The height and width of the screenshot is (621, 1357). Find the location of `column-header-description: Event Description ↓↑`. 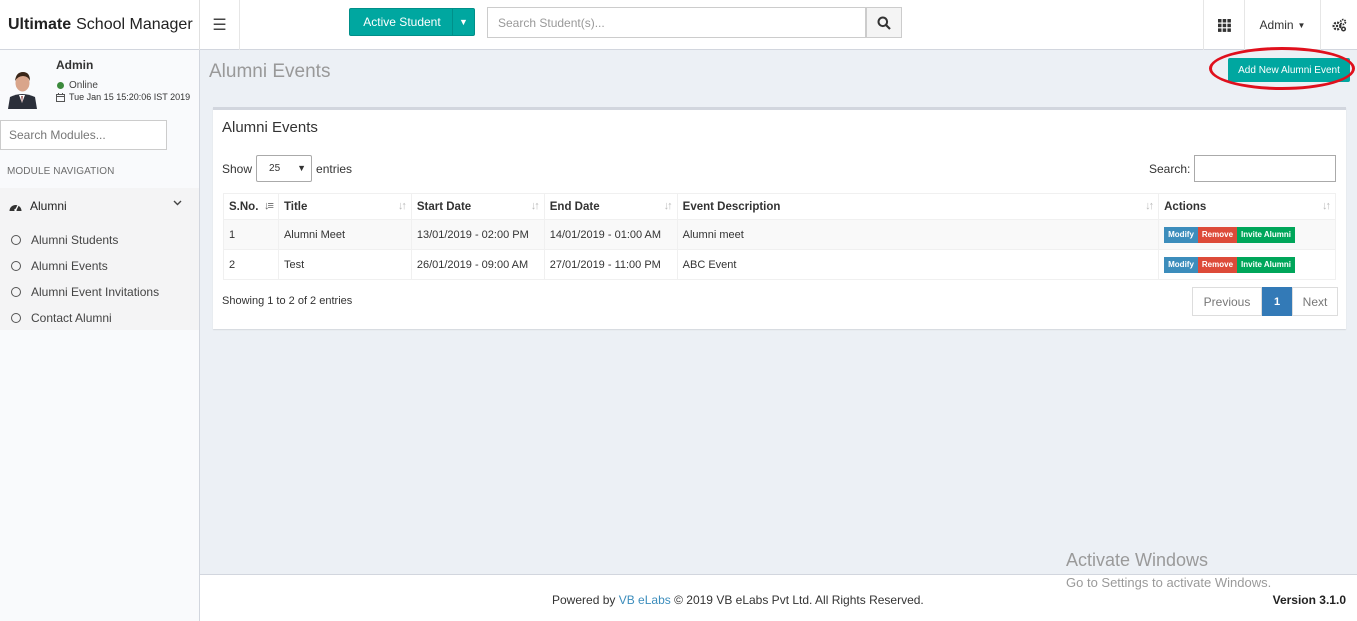

column-header-description: Event Description ↓↑ is located at coordinates (918, 206).